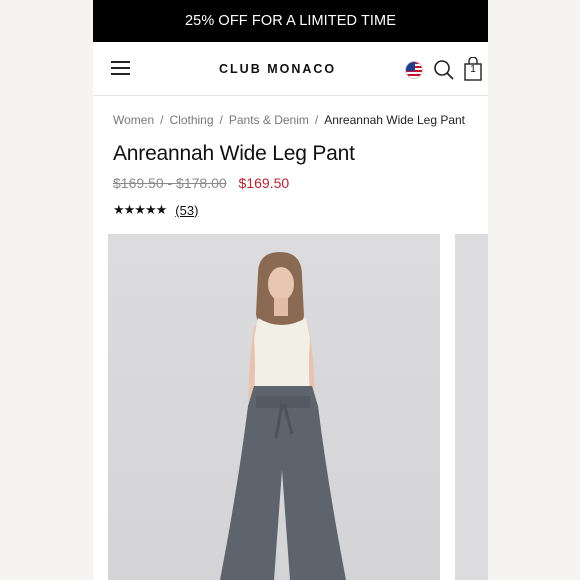 Image resolution: width=580 pixels, height=580 pixels. Describe the element at coordinates (444, 72) in the screenshot. I see `search-icon` at that location.